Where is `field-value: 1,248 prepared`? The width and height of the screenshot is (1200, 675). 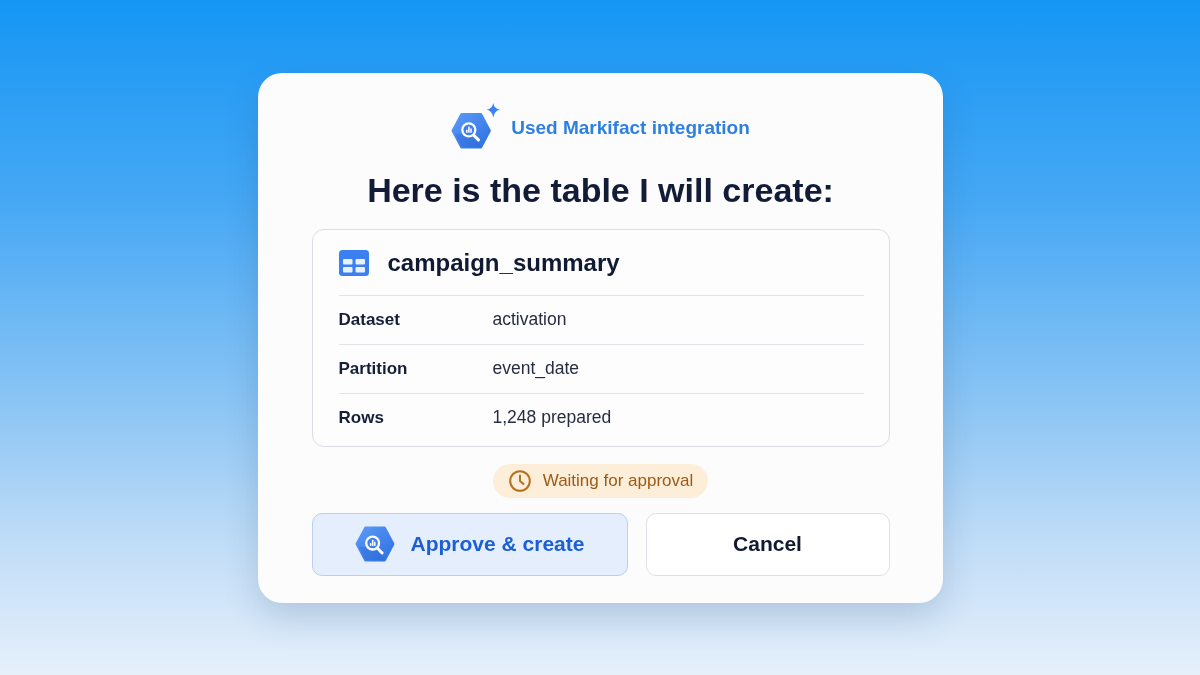
field-value: 1,248 prepared is located at coordinates (552, 417).